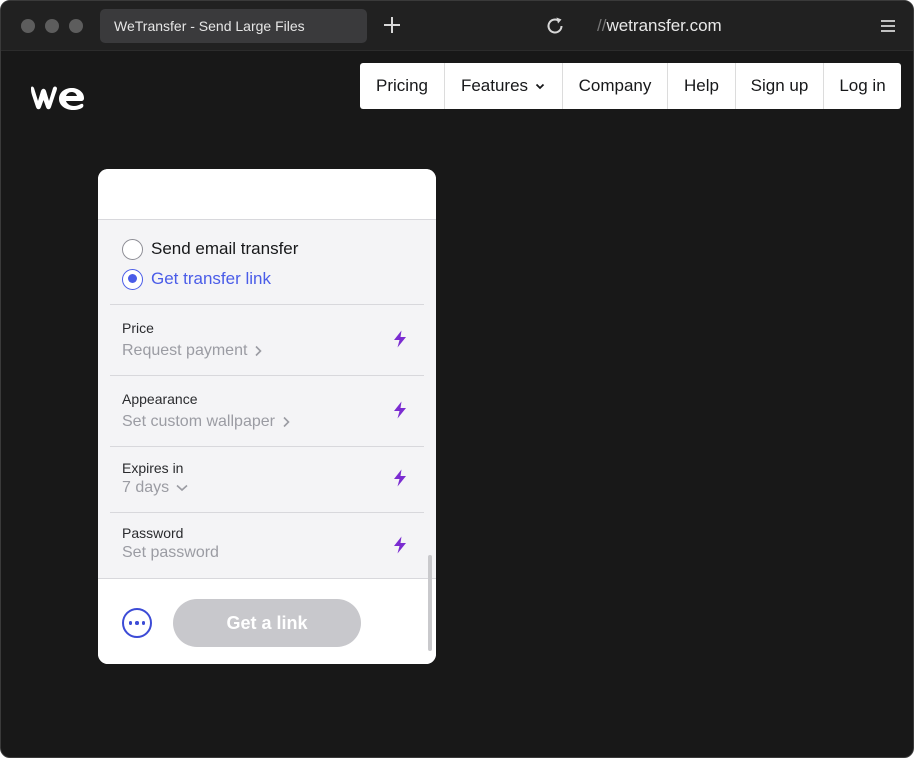  I want to click on close-window-button, so click(28, 26).